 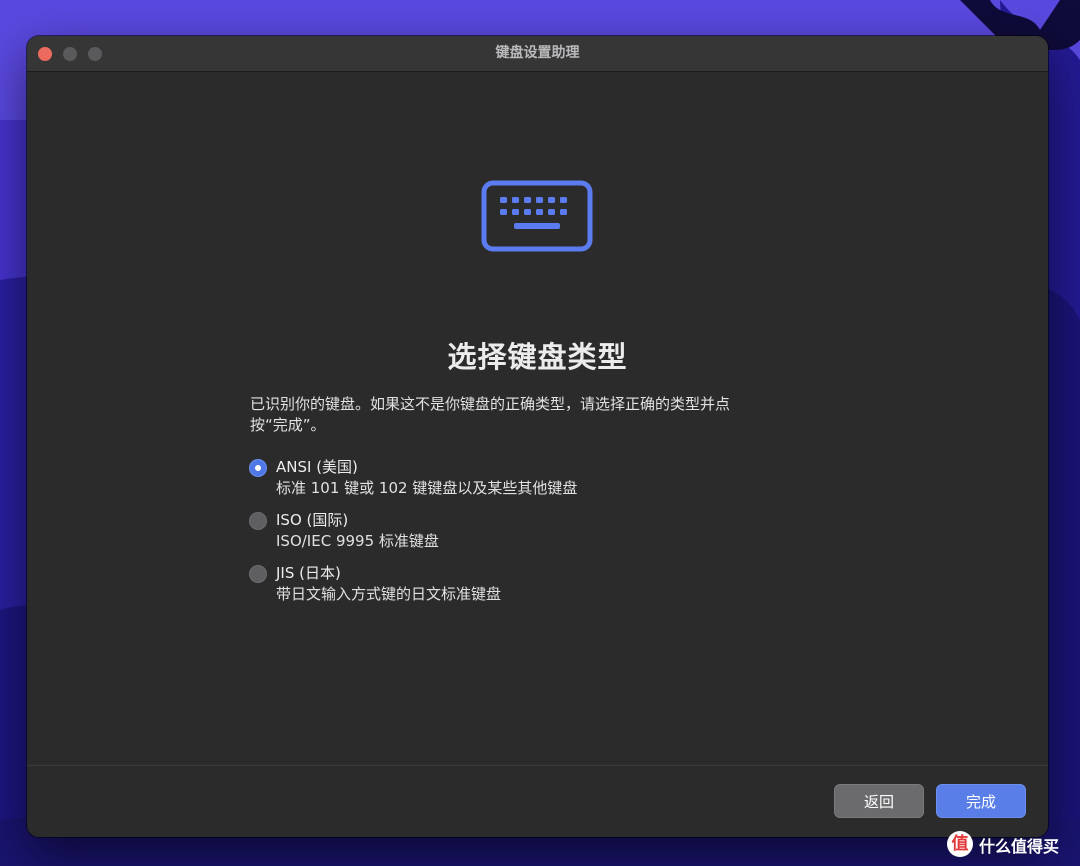 I want to click on option-subtitle: 带日文输入方式键的日文标准键盘, so click(x=389, y=594).